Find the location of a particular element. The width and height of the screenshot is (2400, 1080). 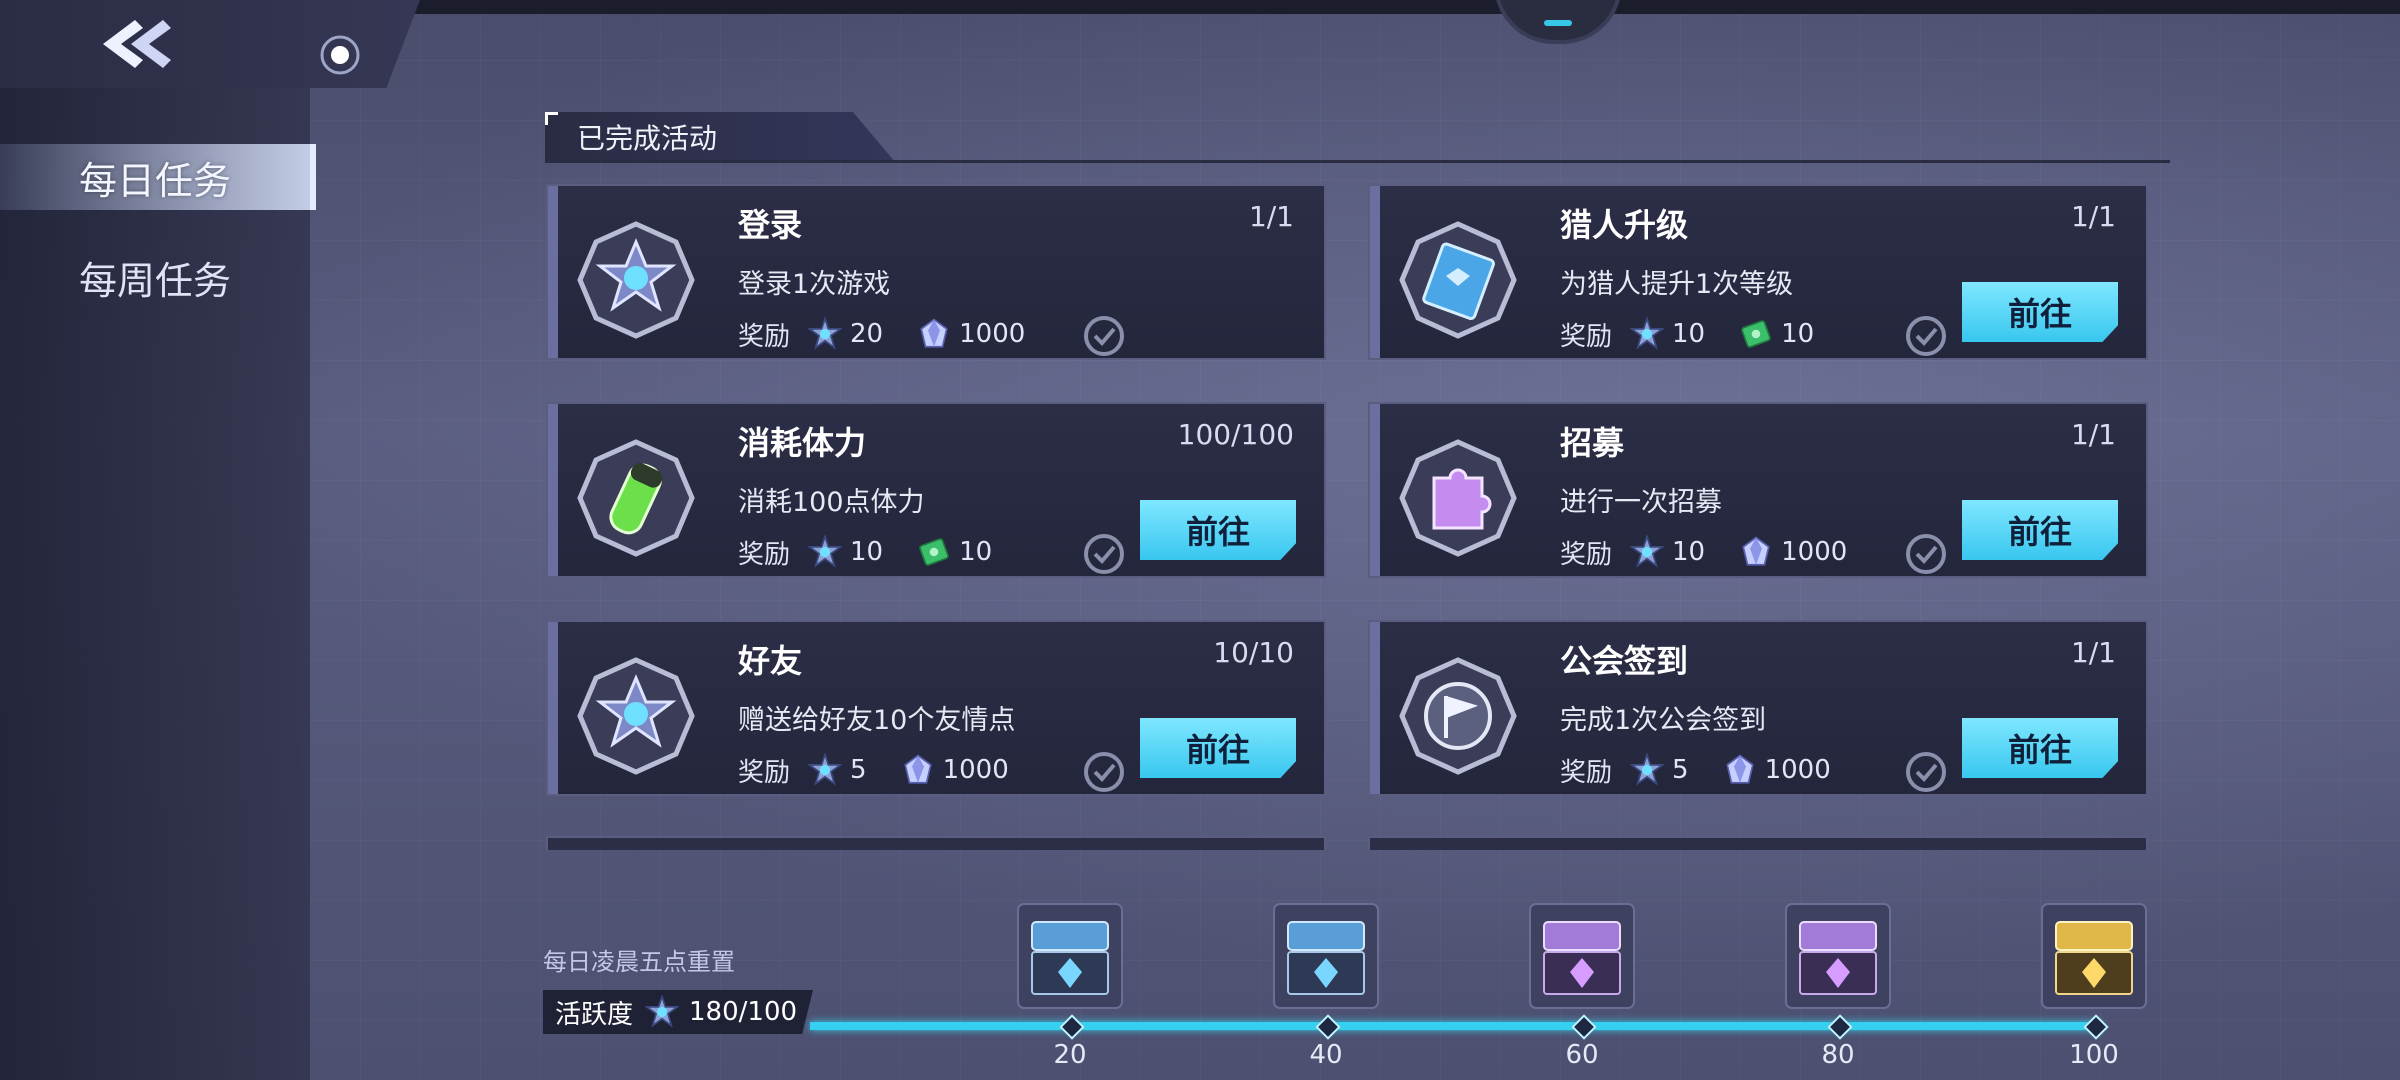

tab-weekly-tasks-label: 每周任务 is located at coordinates (154, 280).